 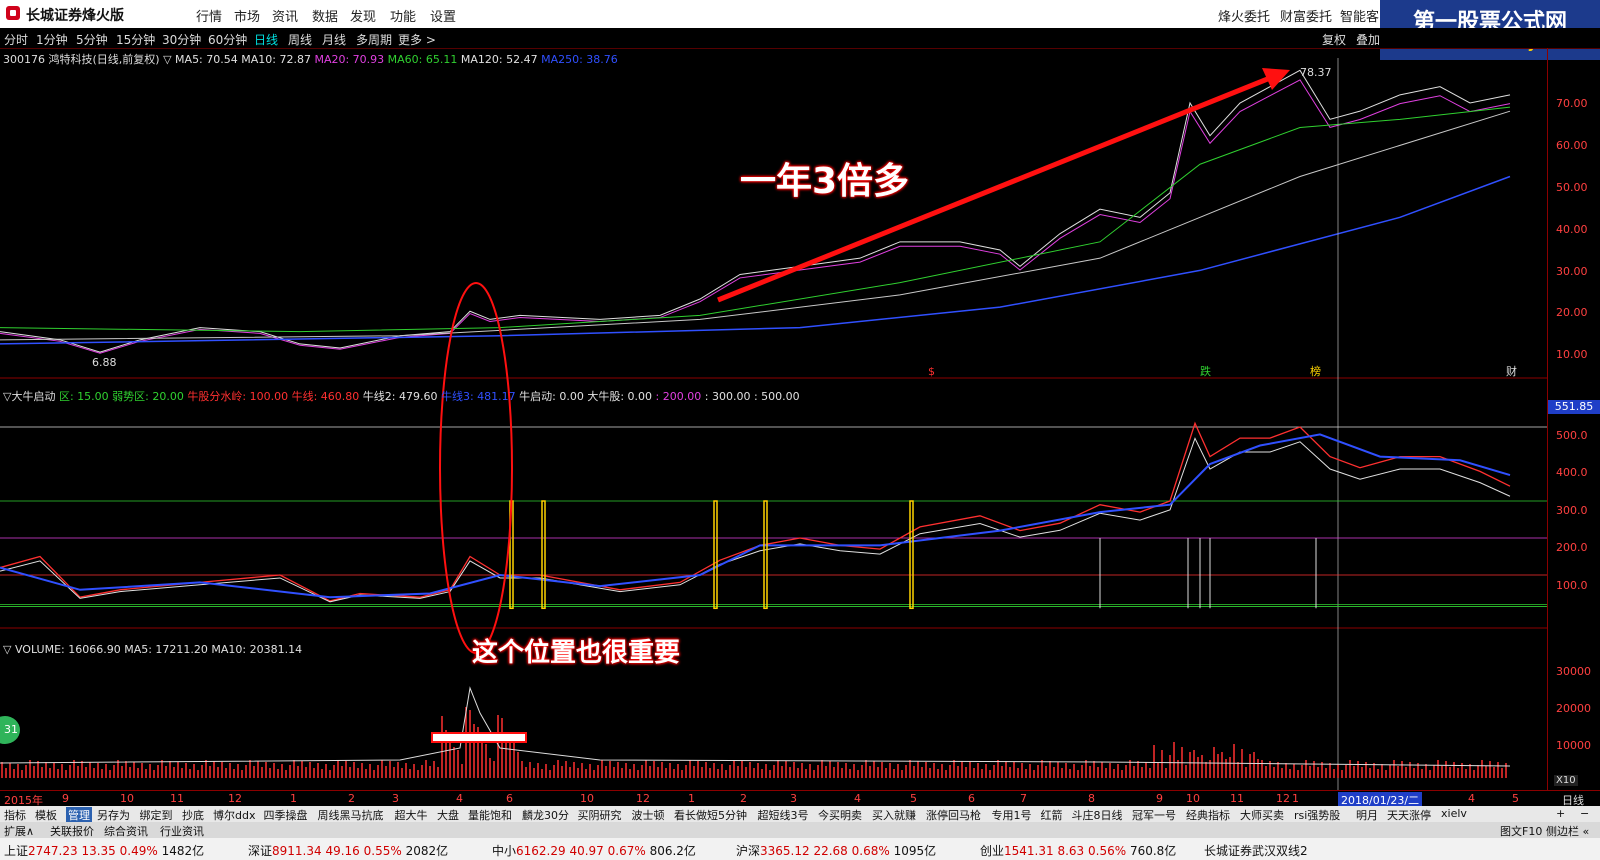 I want to click on event-marker-3: 财, so click(x=1511, y=371).